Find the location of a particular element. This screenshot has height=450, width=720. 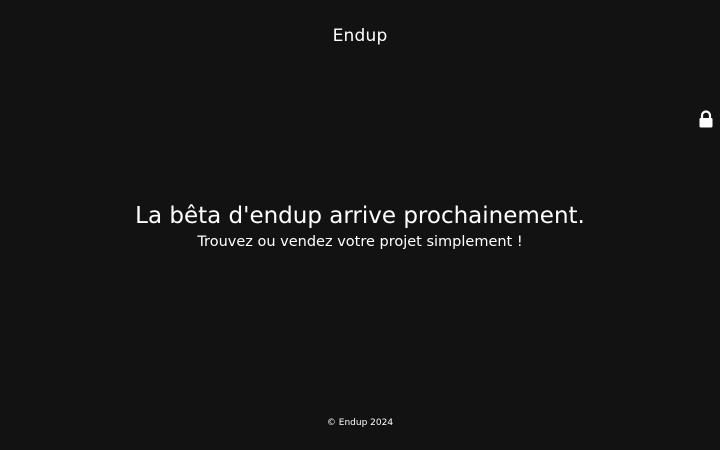

lock-icon is located at coordinates (706, 119).